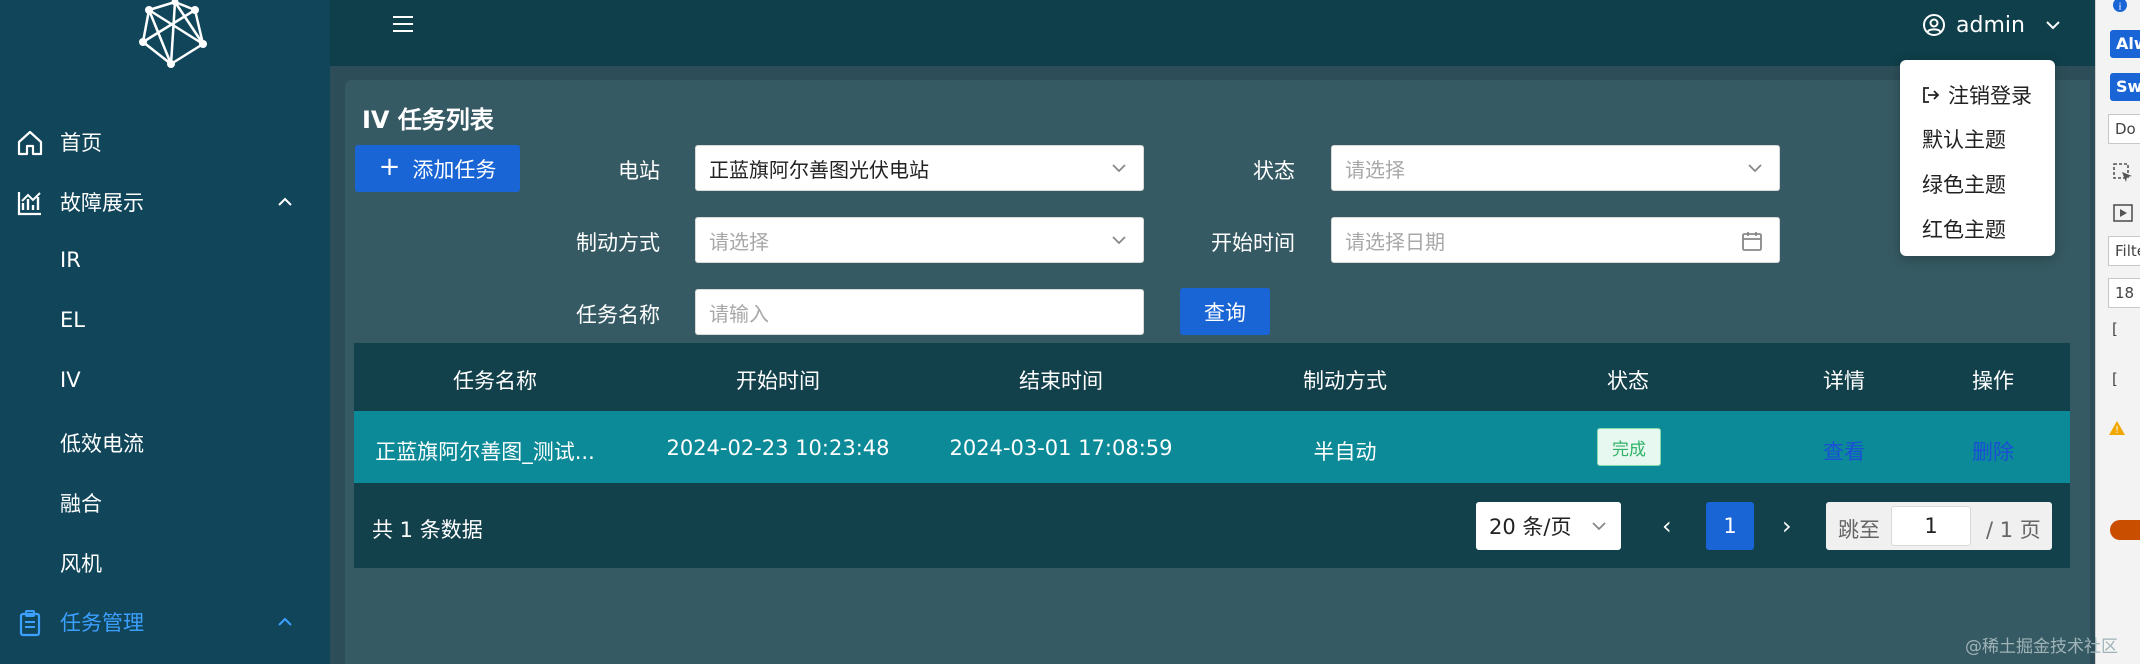  What do you see at coordinates (618, 315) in the screenshot?
I see `task-name-label: 任务名称` at bounding box center [618, 315].